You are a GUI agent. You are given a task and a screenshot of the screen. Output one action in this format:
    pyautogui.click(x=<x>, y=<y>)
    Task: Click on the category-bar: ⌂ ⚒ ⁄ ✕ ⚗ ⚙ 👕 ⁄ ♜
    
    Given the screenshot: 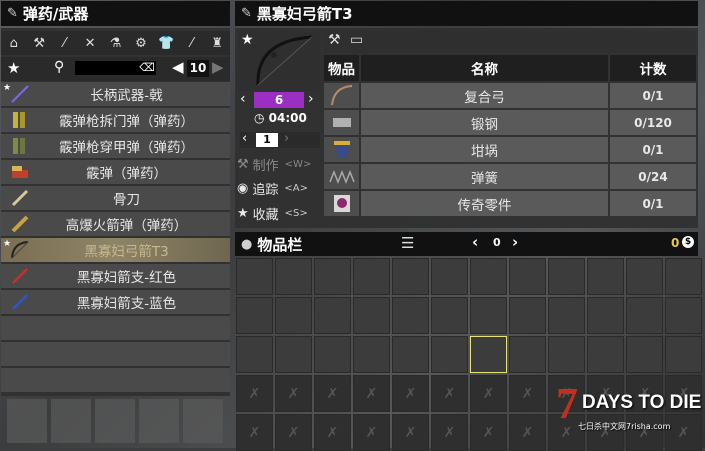 What is the action you would take?
    pyautogui.click(x=115, y=43)
    